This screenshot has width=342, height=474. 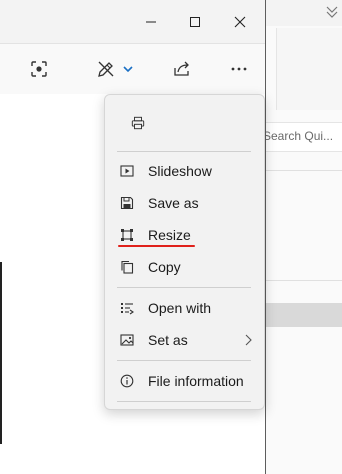 I want to click on print-button, so click(x=140, y=123).